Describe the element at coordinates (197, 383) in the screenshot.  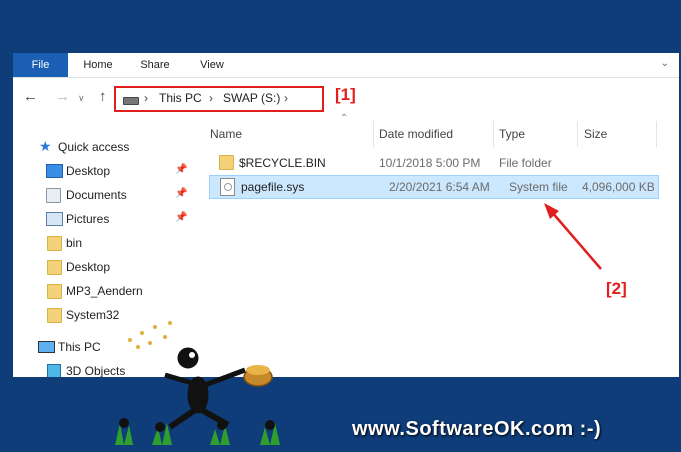
I see `mascot-illustration` at that location.